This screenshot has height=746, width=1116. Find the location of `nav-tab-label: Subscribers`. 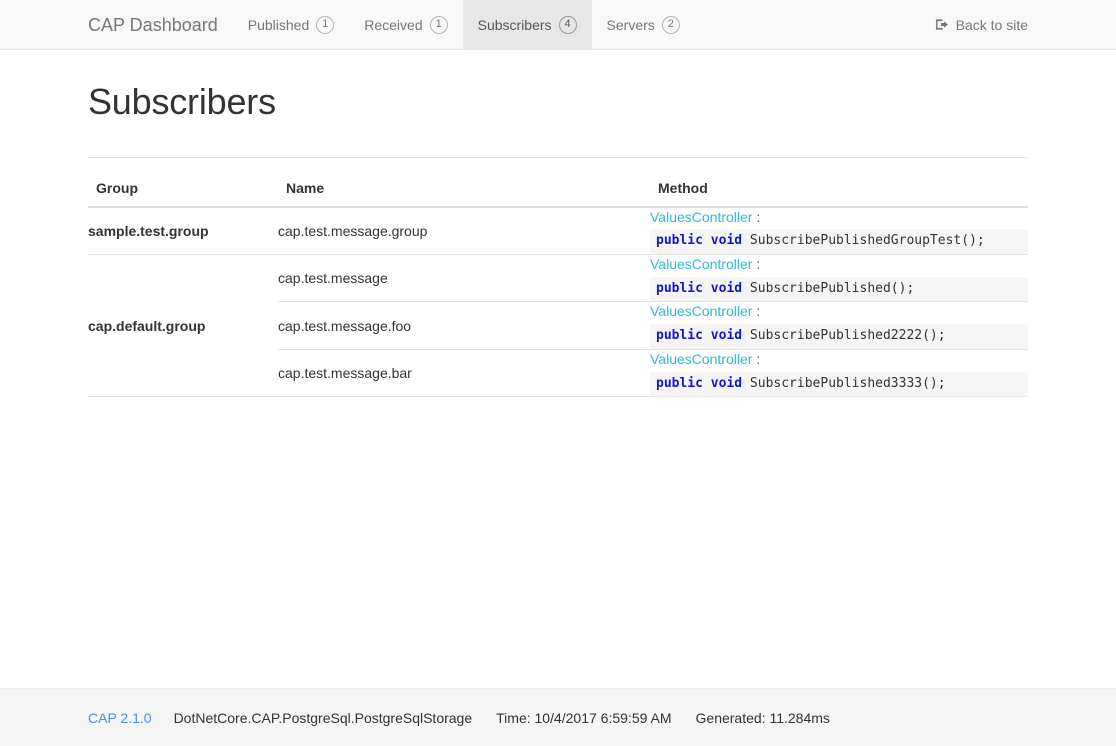

nav-tab-label: Subscribers is located at coordinates (514, 24).